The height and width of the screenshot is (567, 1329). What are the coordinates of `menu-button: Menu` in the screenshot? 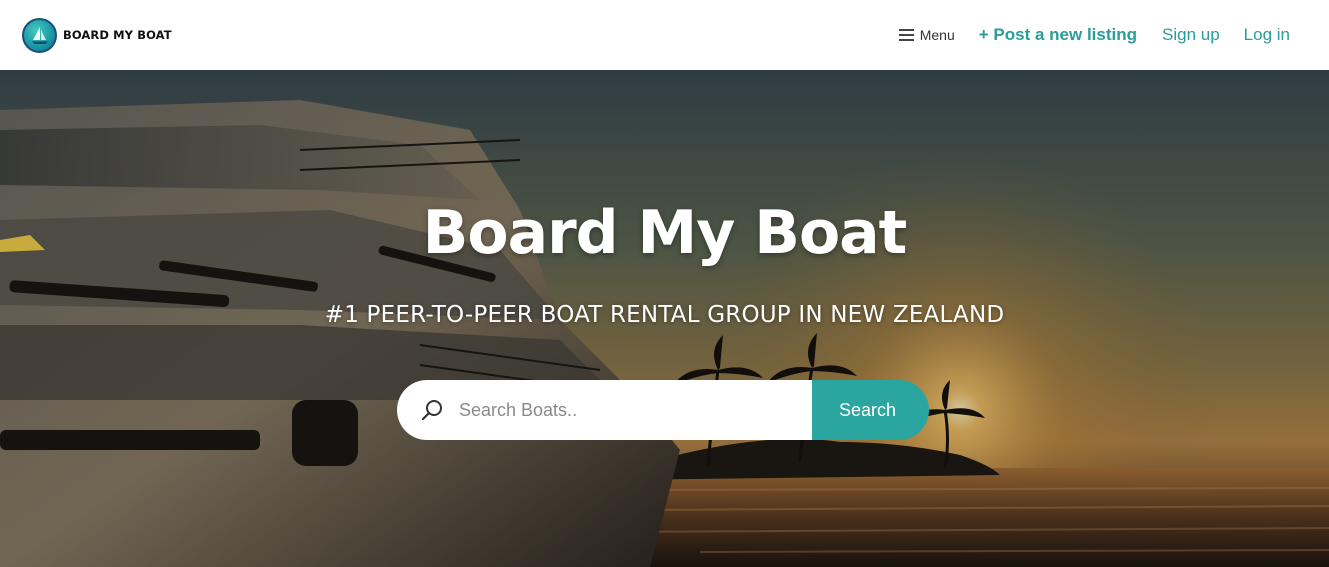 It's located at (926, 35).